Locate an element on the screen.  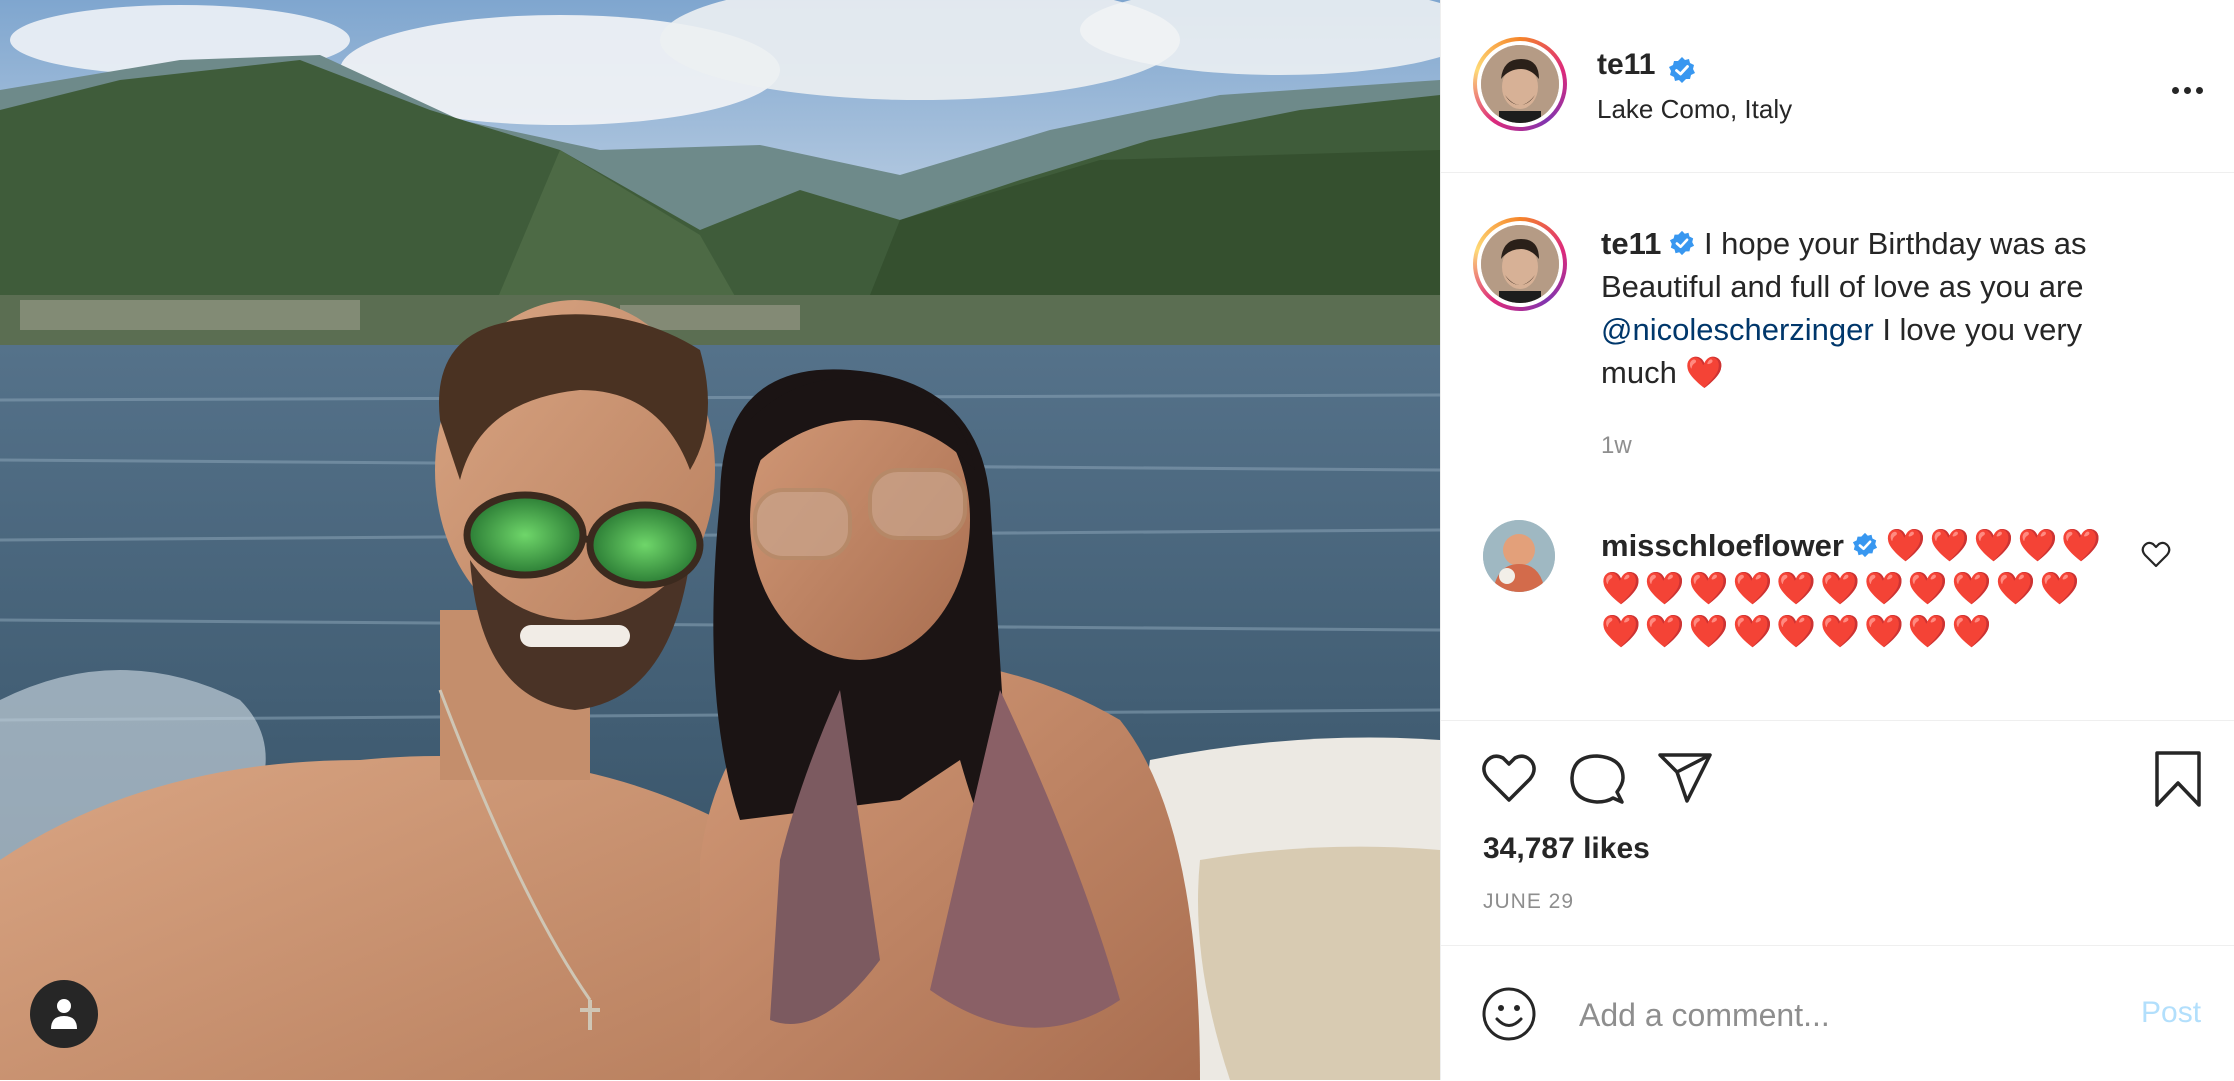
caption-author-avatar is located at coordinates (1520, 264).